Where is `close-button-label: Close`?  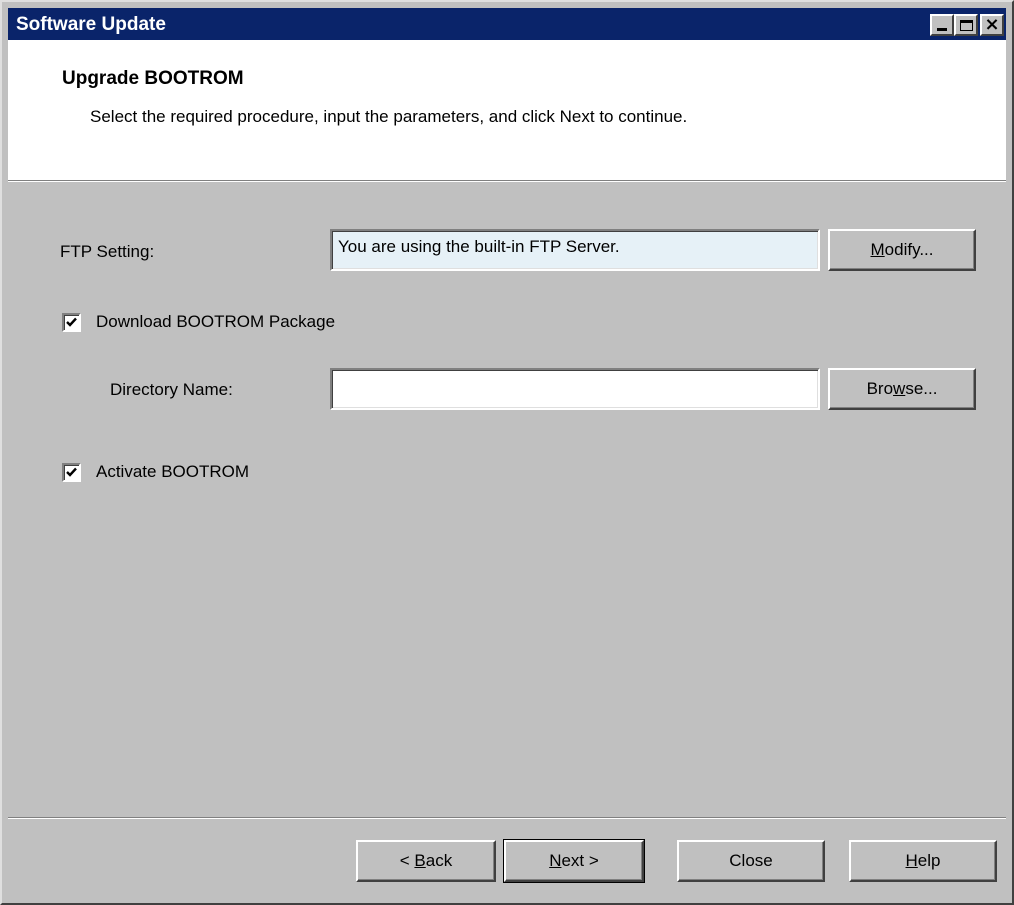
close-button-label: Close is located at coordinates (751, 860).